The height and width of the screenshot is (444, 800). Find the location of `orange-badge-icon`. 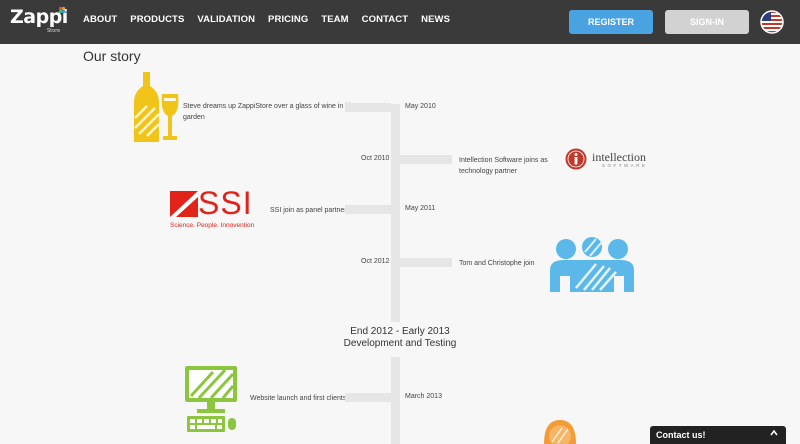

orange-badge-icon is located at coordinates (560, 432).